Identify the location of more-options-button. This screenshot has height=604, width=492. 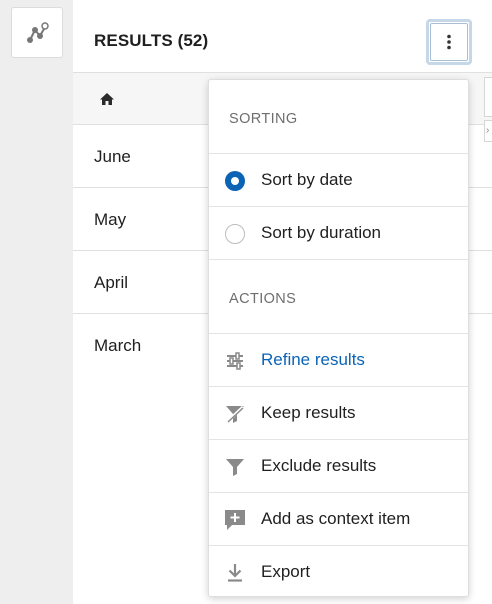
(449, 42).